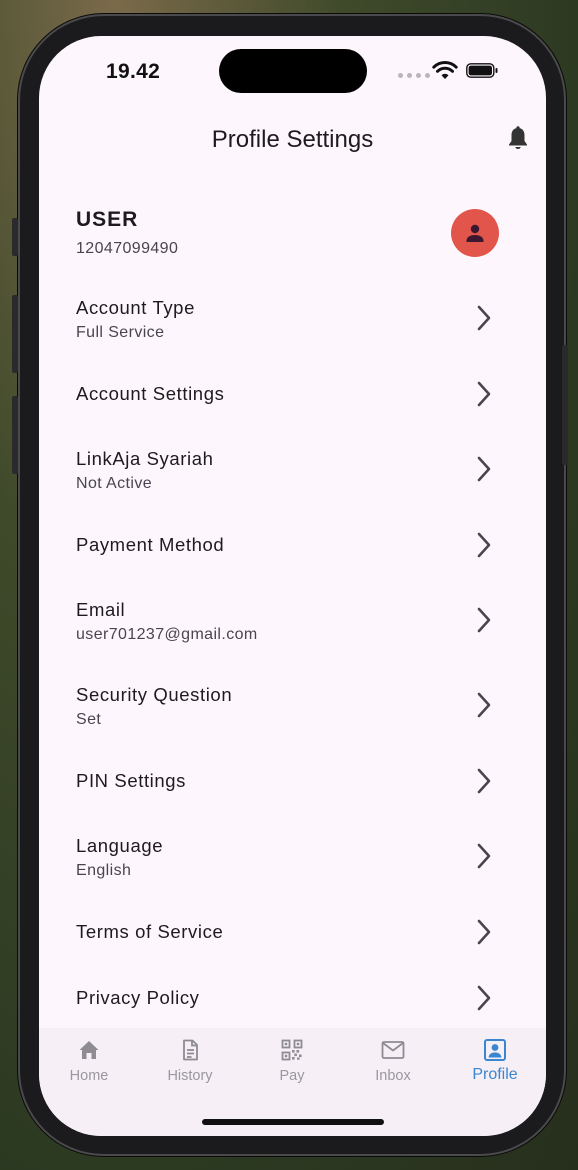 Image resolution: width=578 pixels, height=1170 pixels. What do you see at coordinates (120, 845) in the screenshot?
I see `menu-item-label: Language` at bounding box center [120, 845].